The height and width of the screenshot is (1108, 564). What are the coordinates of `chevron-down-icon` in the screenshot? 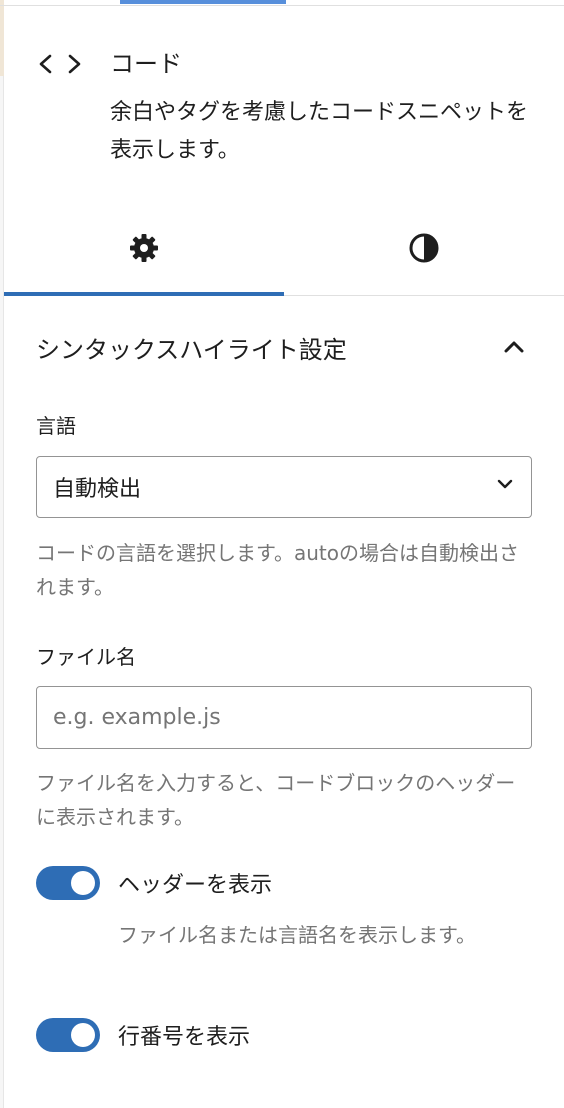 It's located at (505, 487).